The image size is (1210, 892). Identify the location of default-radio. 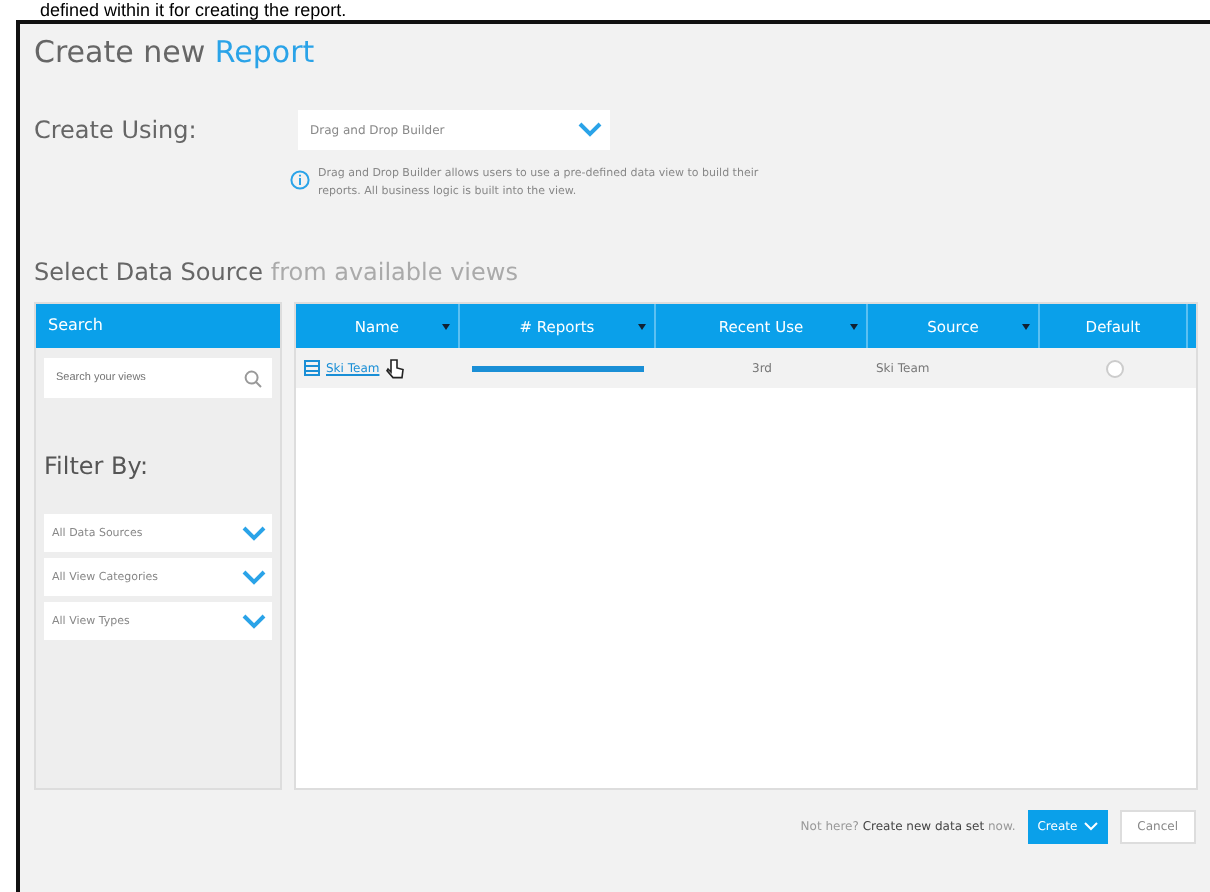
(1114, 368).